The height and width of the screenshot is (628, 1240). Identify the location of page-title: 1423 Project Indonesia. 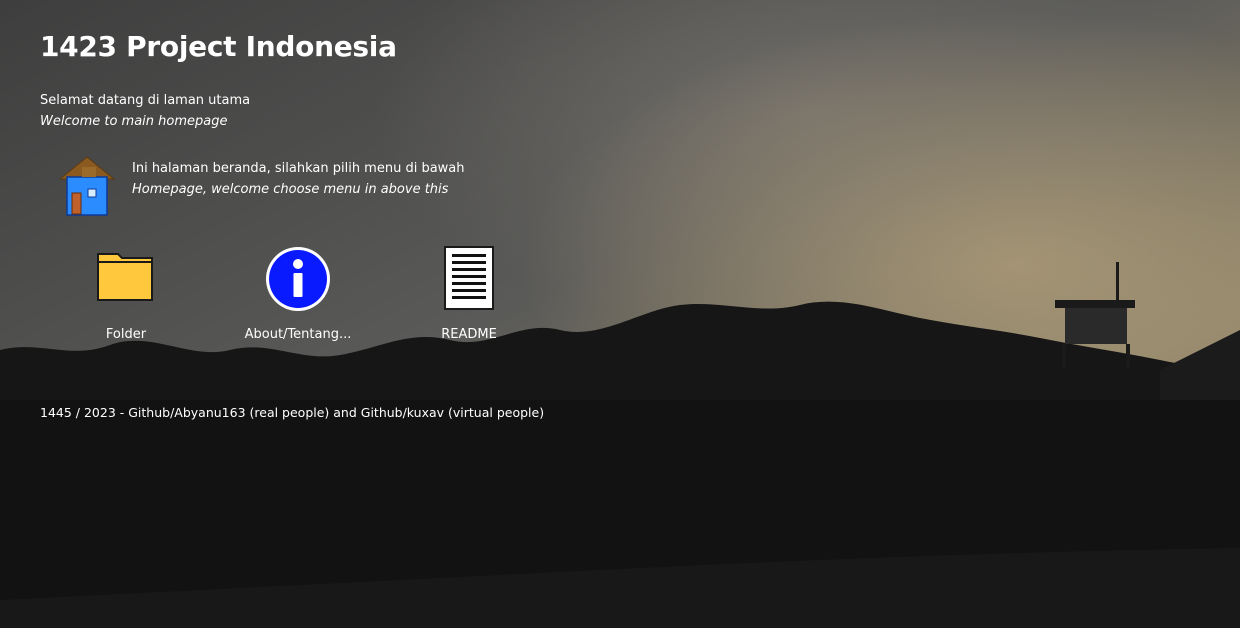
(218, 46).